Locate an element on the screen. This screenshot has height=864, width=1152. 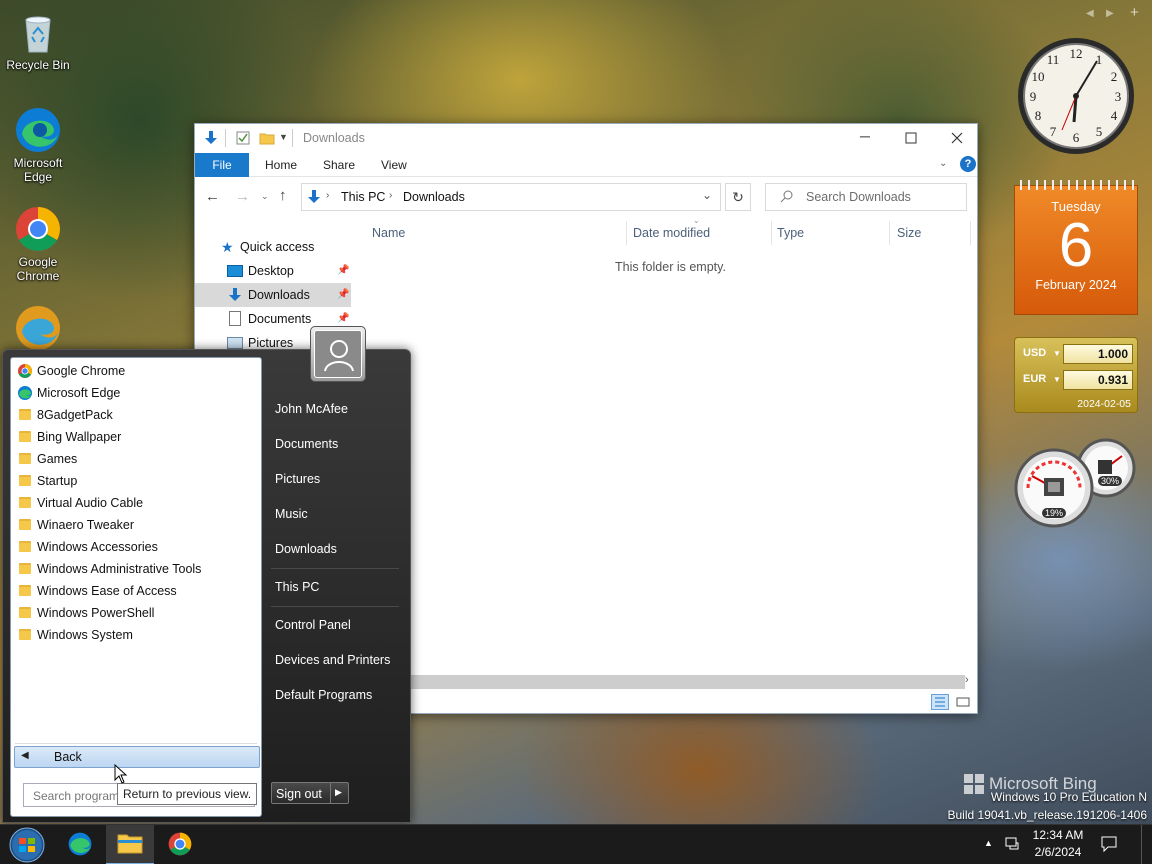
tab-file: File is located at coordinates (222, 165).